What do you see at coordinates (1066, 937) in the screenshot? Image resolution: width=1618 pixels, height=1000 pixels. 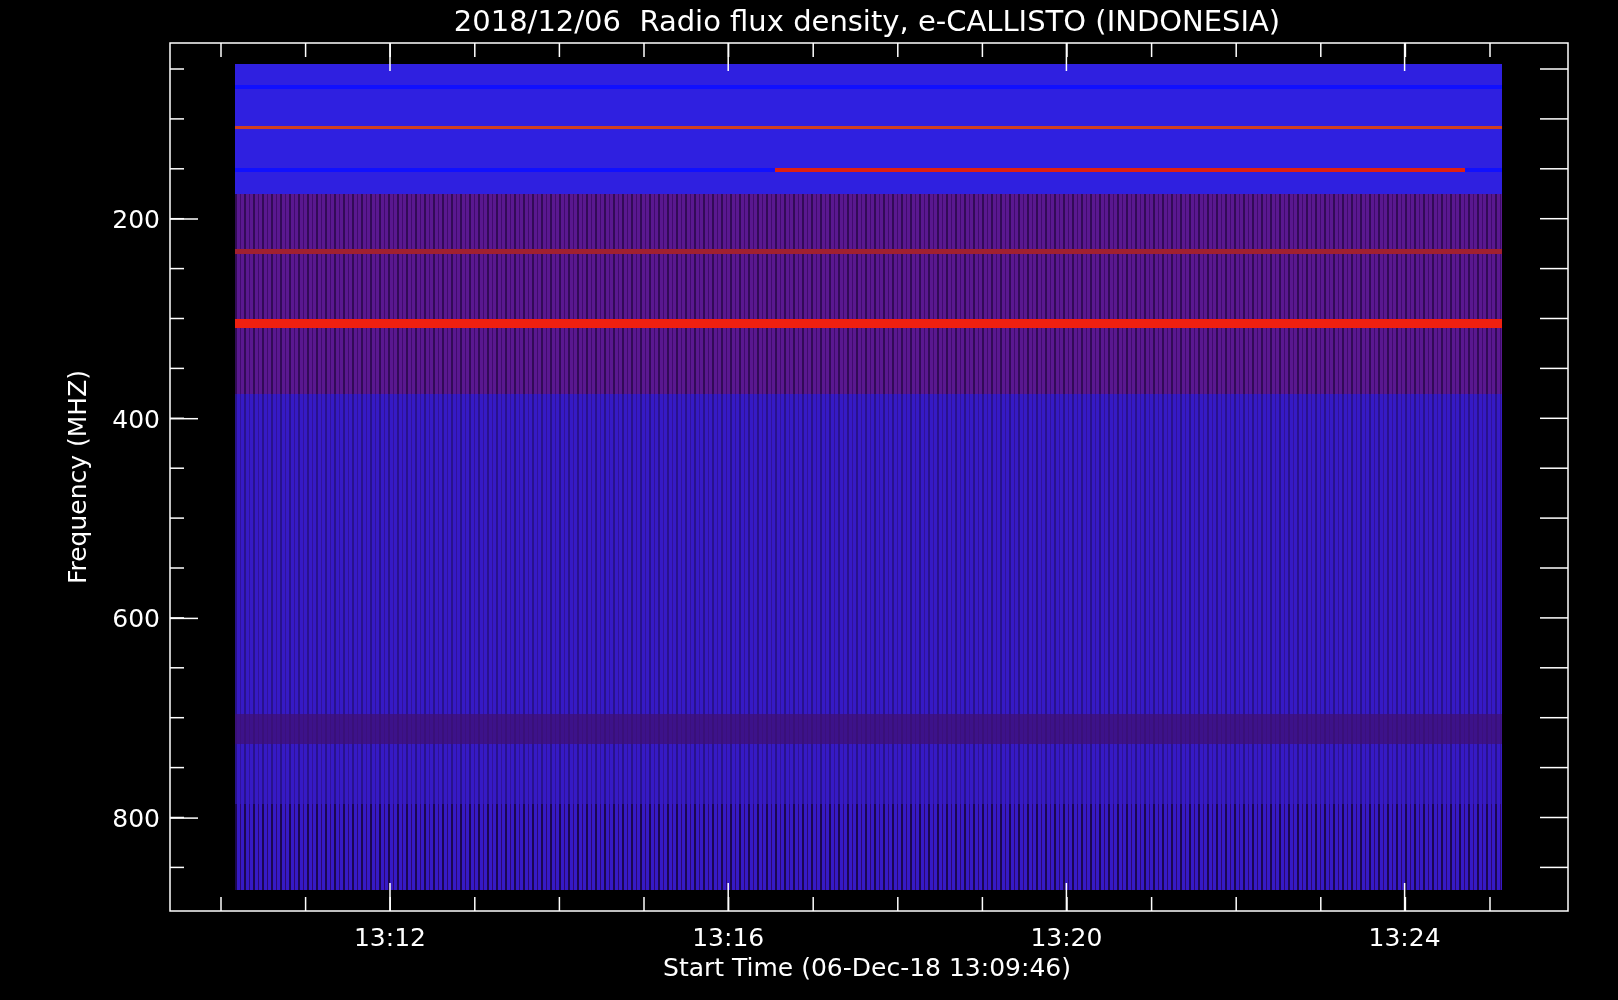 I see `x-tick-label: 13:20` at bounding box center [1066, 937].